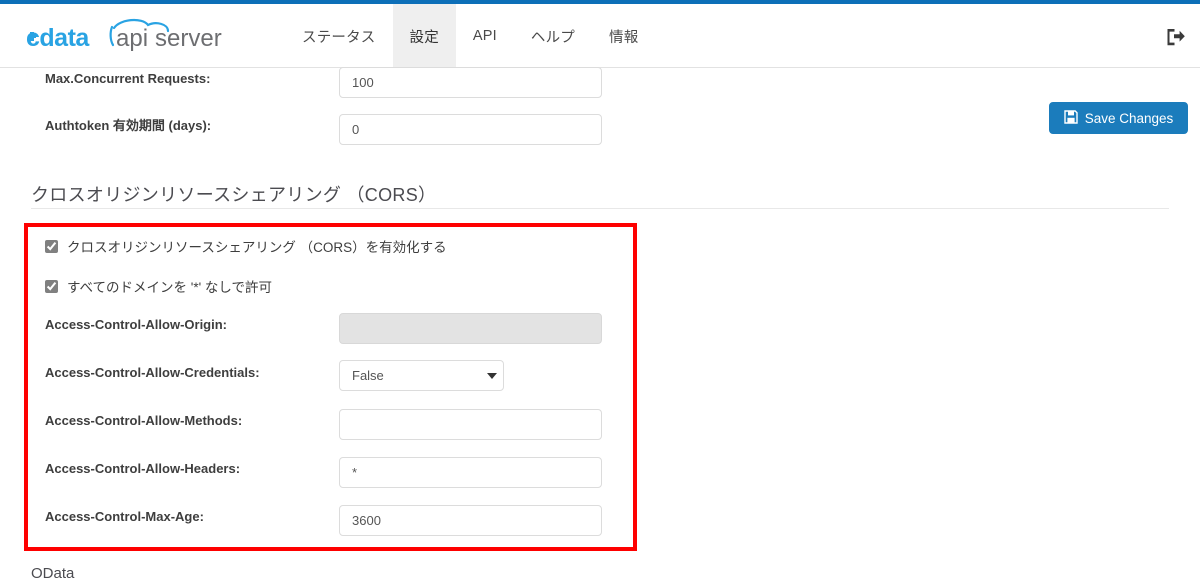 Image resolution: width=1200 pixels, height=586 pixels. I want to click on tab-help-label: ヘルプ, so click(552, 37).